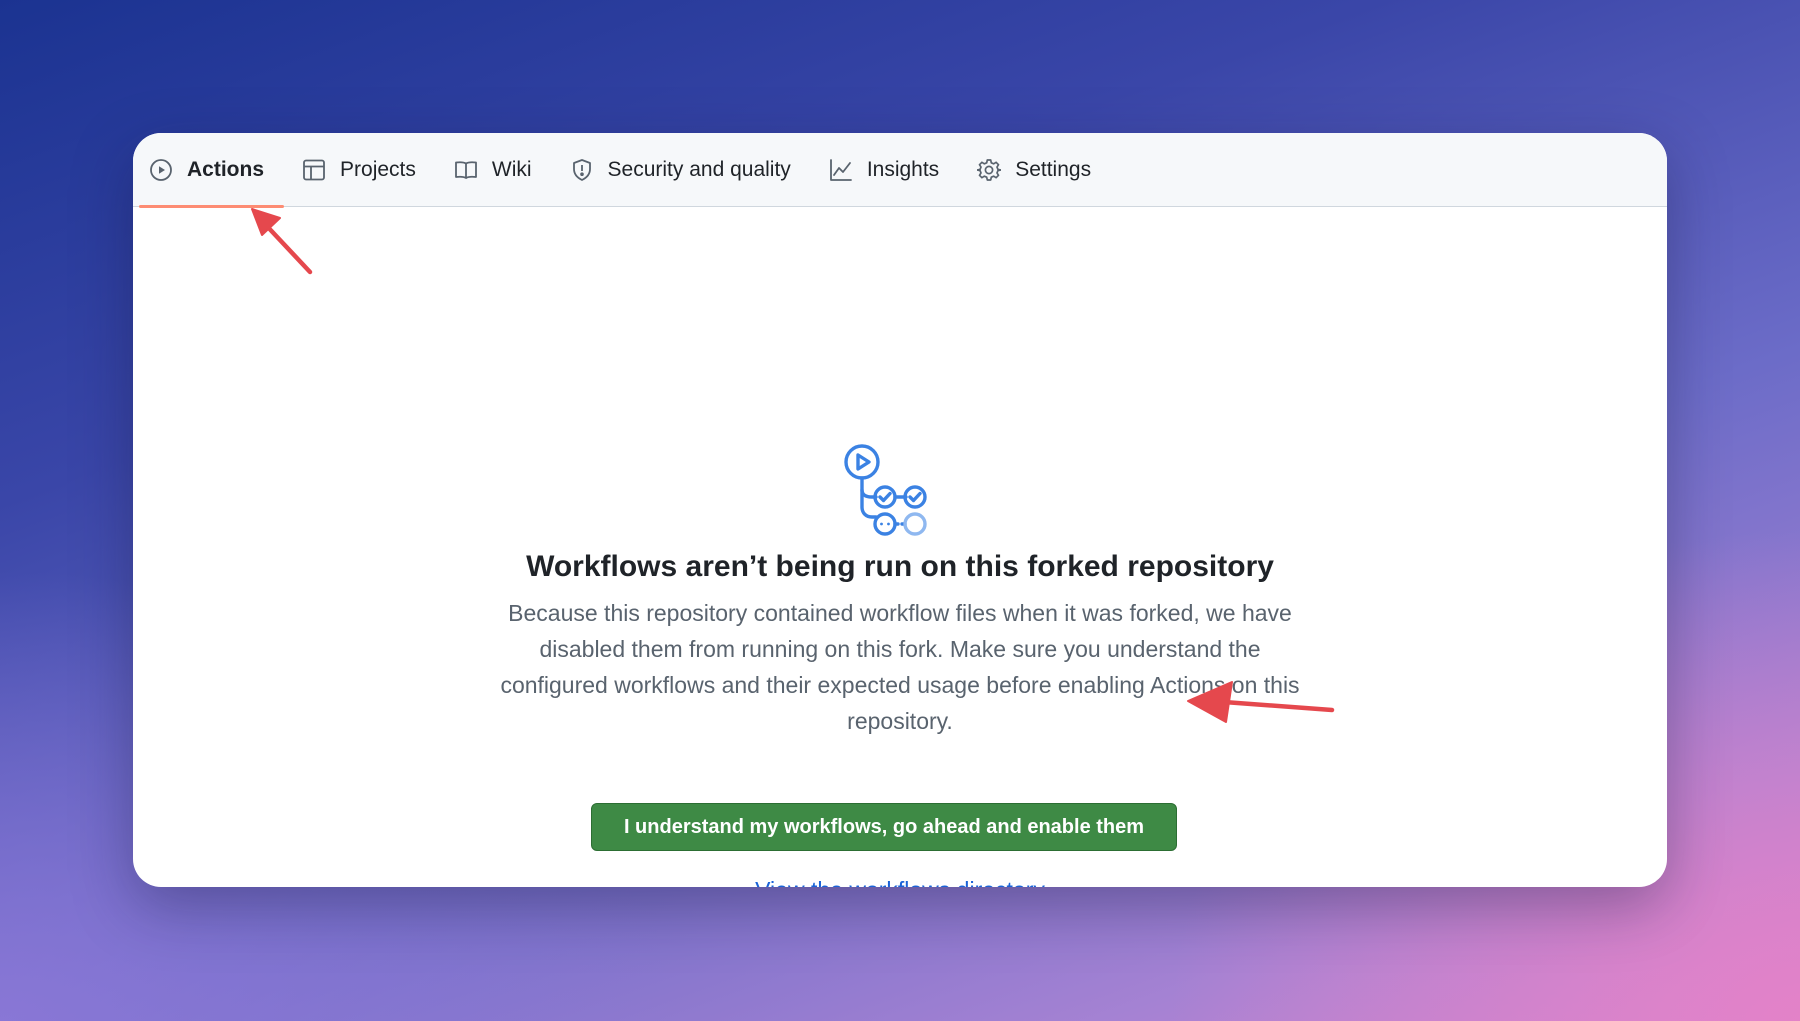 This screenshot has width=1800, height=1021. Describe the element at coordinates (1053, 169) in the screenshot. I see `tab-label: Settings` at that location.